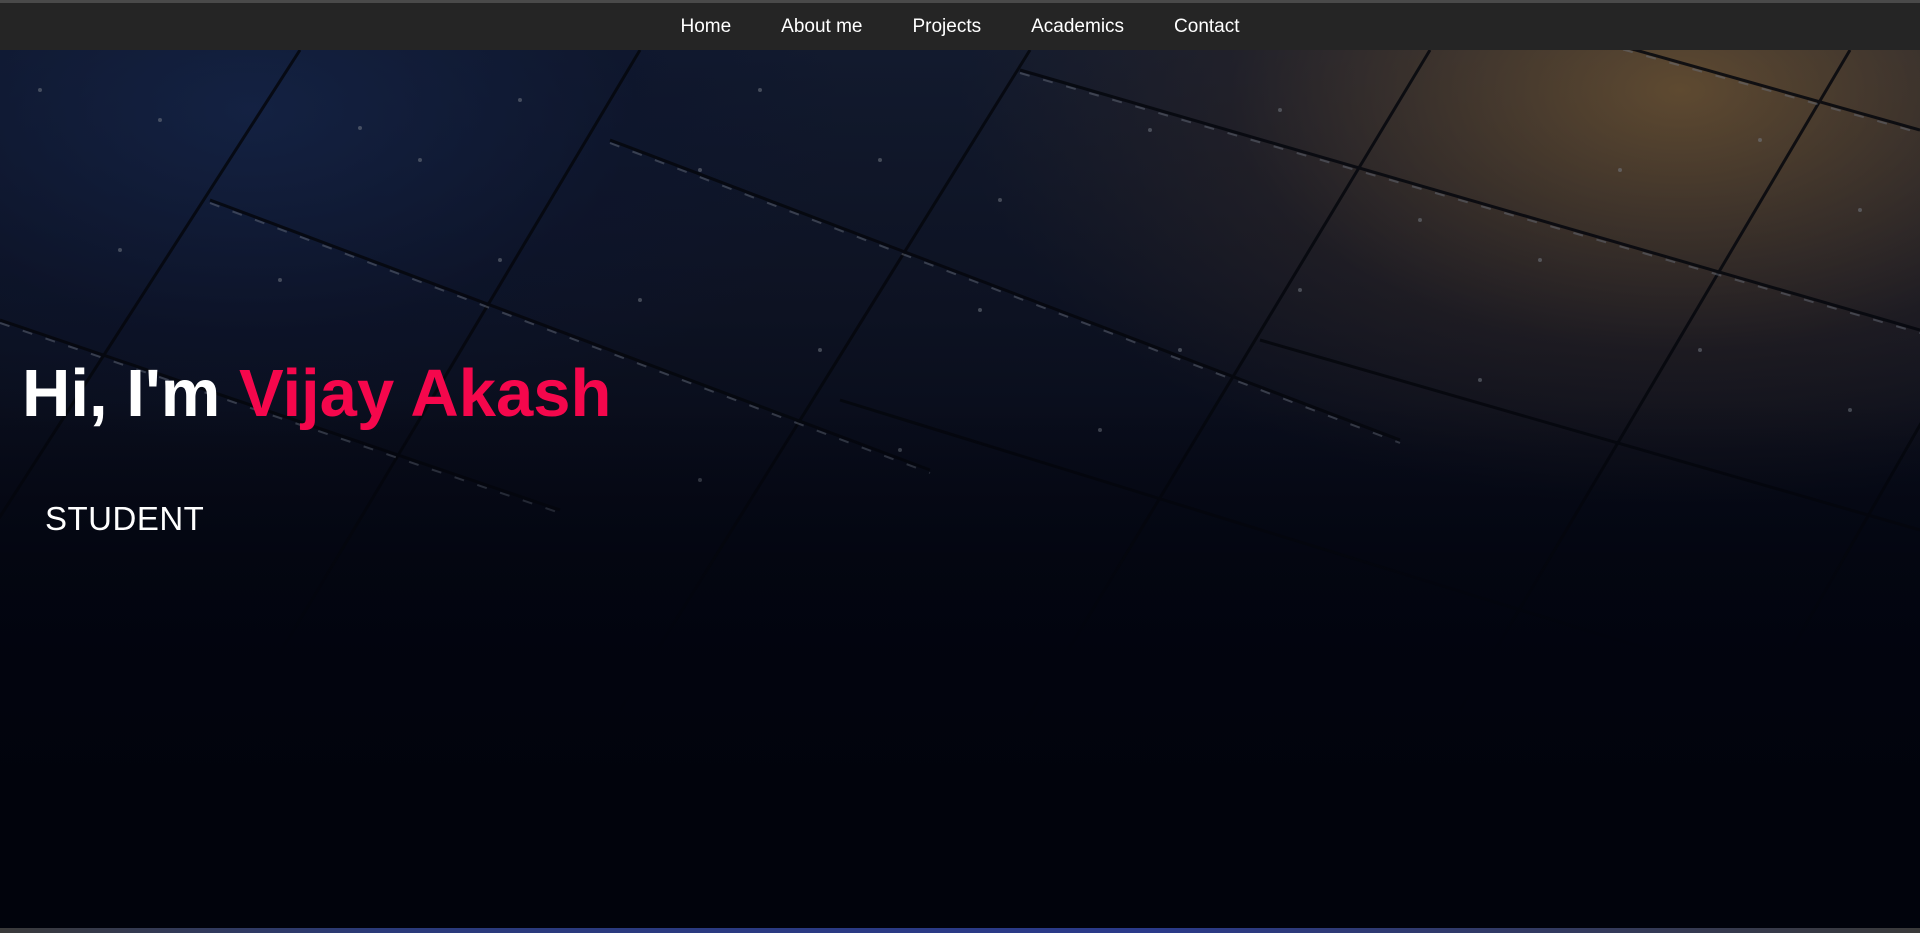 This screenshot has height=933, width=1920. Describe the element at coordinates (125, 518) in the screenshot. I see `hero-role: STUDENT` at that location.